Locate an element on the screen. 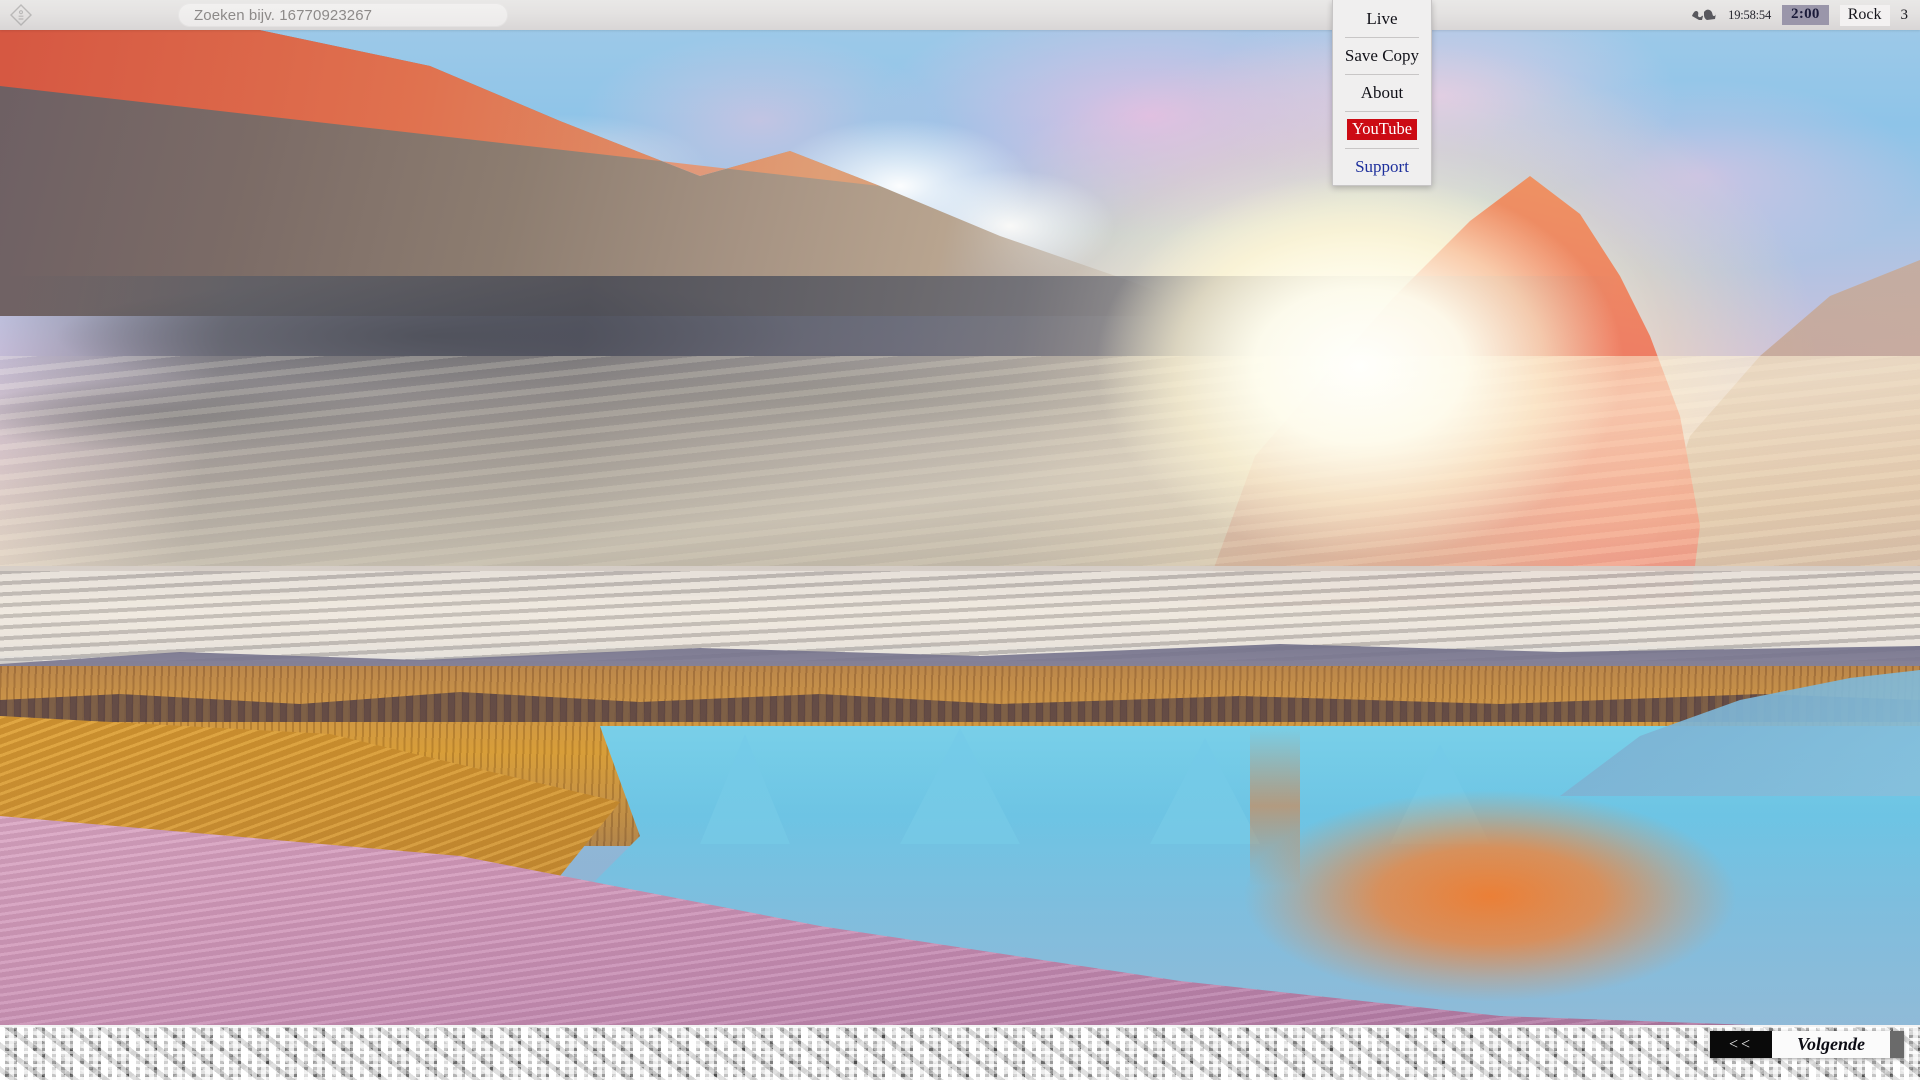  diamond-home-icon is located at coordinates (21, 15).